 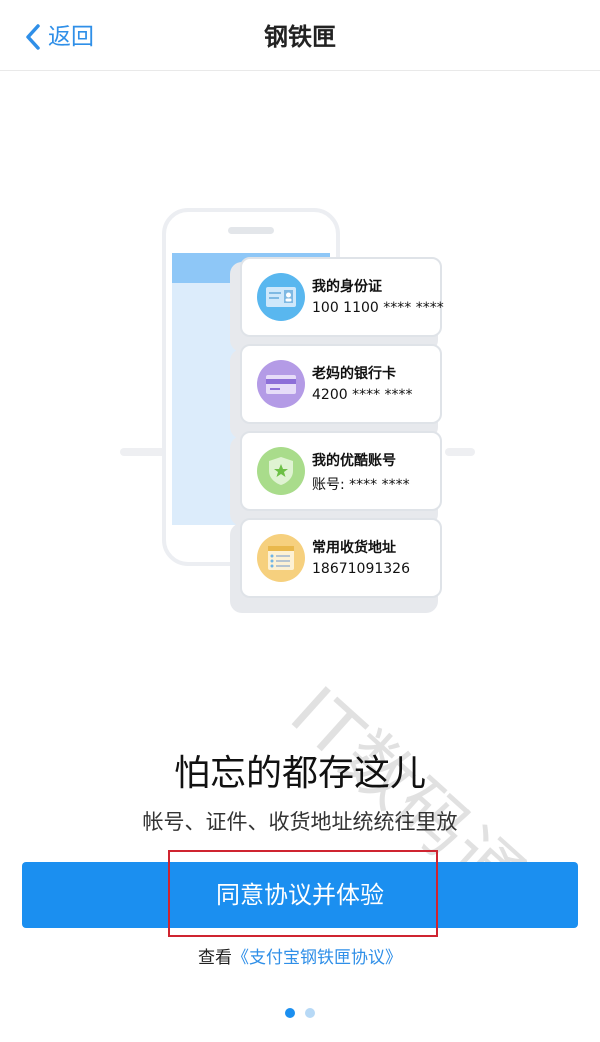 What do you see at coordinates (361, 569) in the screenshot?
I see `card-subtitle: 18671091326` at bounding box center [361, 569].